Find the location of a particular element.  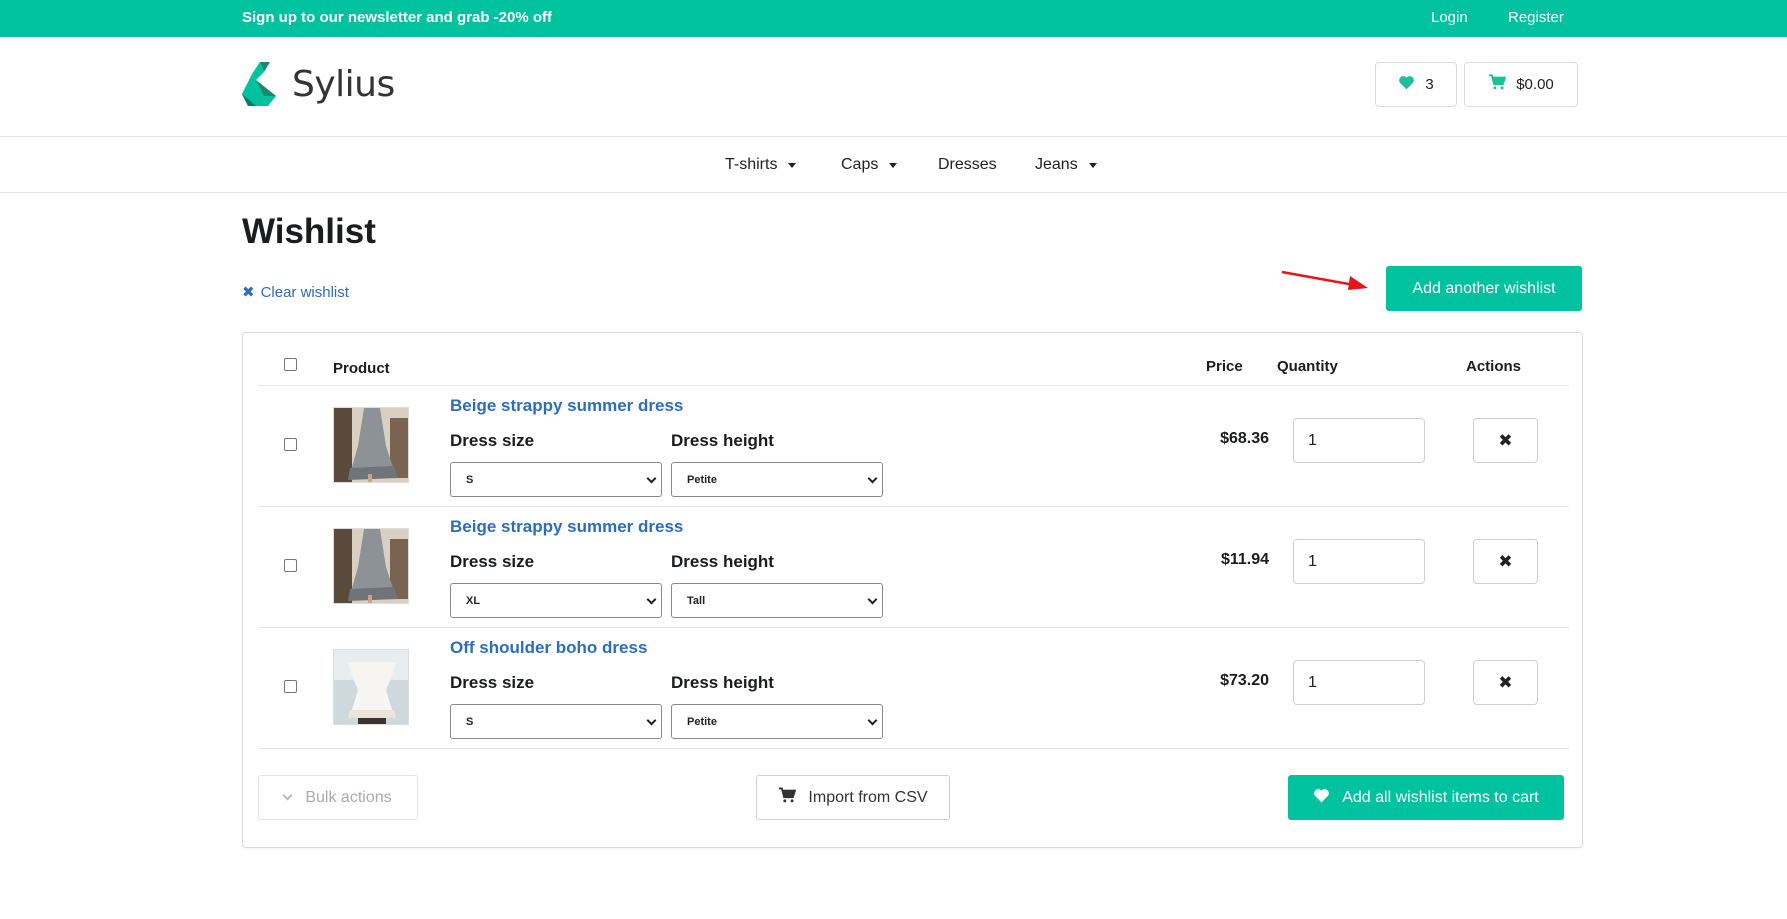

login-link: Login is located at coordinates (1449, 17).